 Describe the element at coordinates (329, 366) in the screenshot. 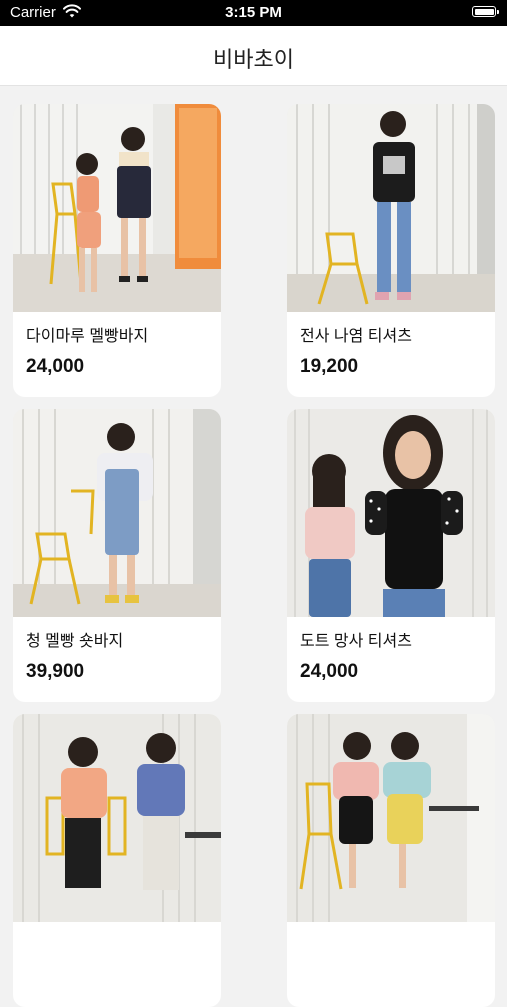

I see `product-price: 19,200` at that location.